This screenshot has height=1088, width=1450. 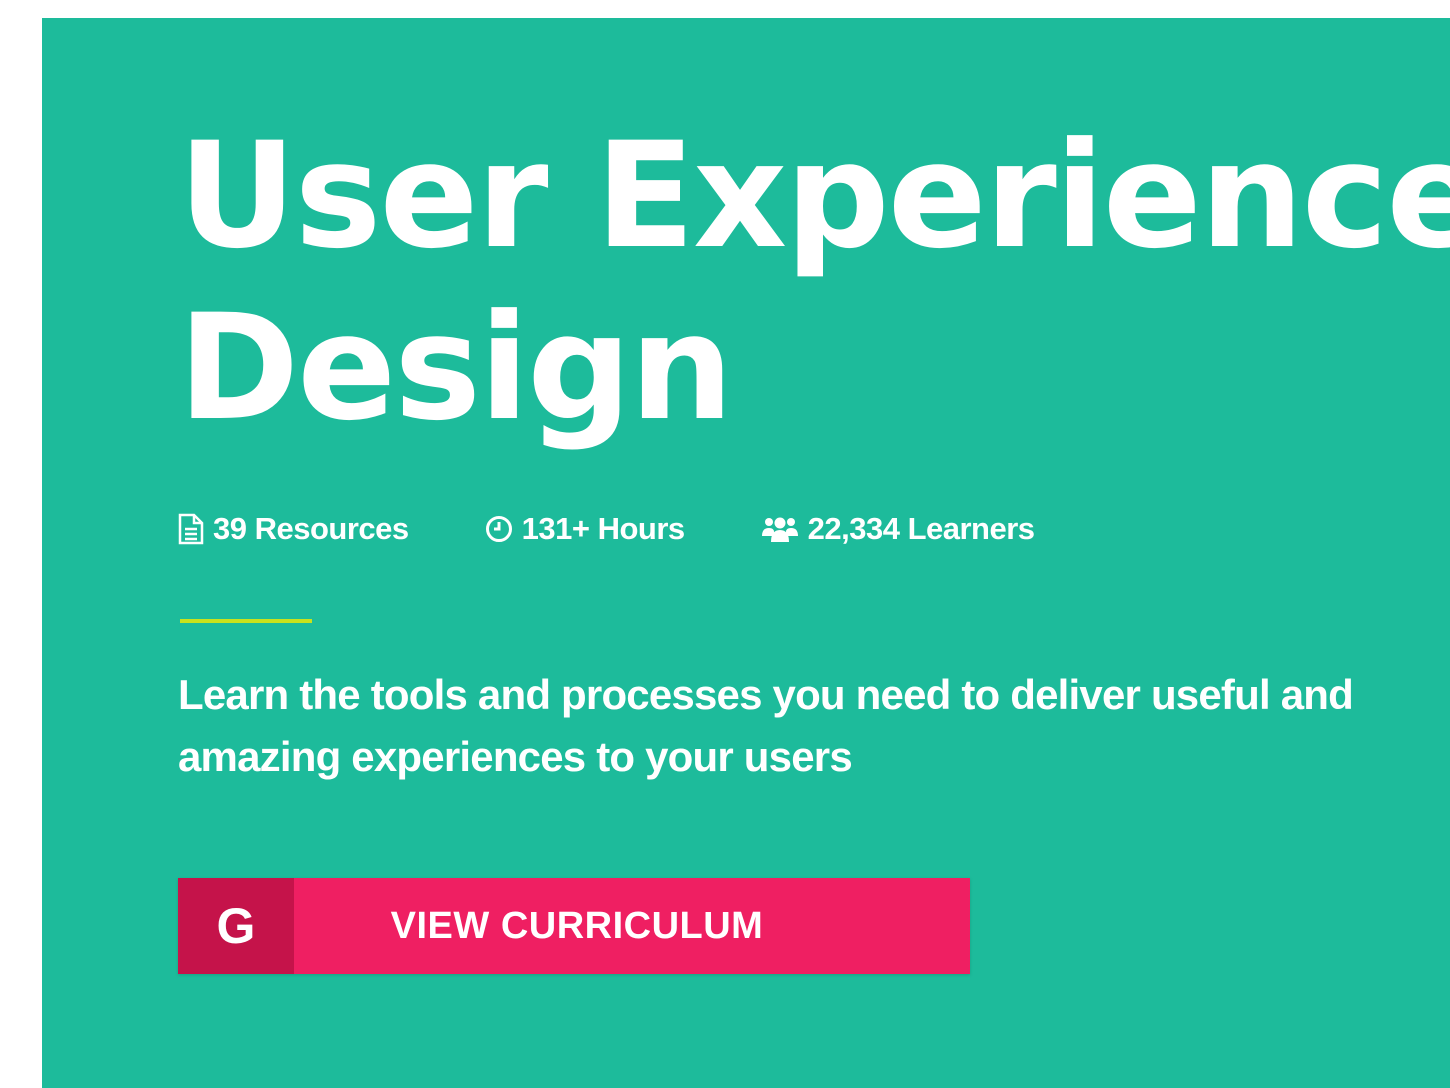 What do you see at coordinates (814, 196) in the screenshot?
I see `course-title-line-1: User Experience` at bounding box center [814, 196].